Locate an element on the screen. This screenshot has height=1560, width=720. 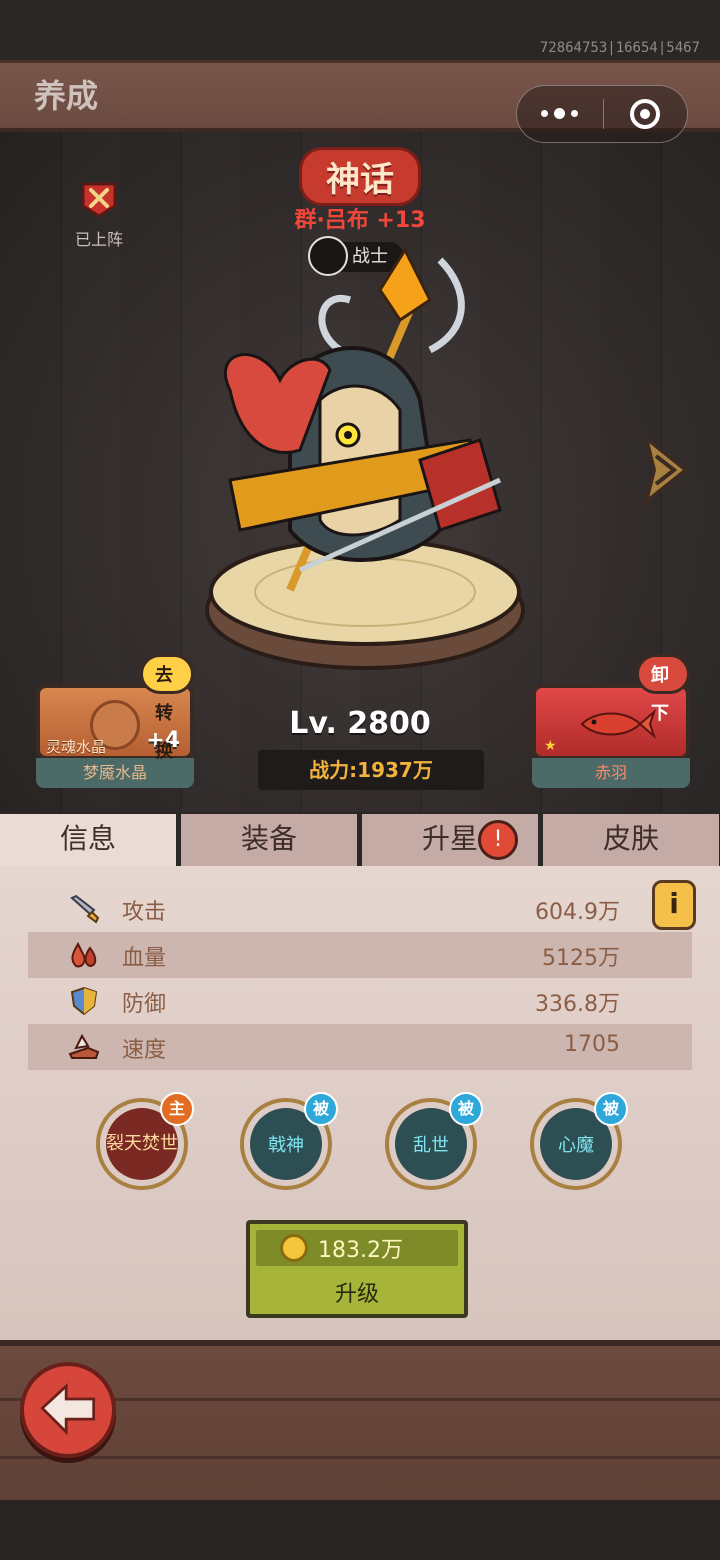
unequip-button: 卸下 is located at coordinates (663, 689).